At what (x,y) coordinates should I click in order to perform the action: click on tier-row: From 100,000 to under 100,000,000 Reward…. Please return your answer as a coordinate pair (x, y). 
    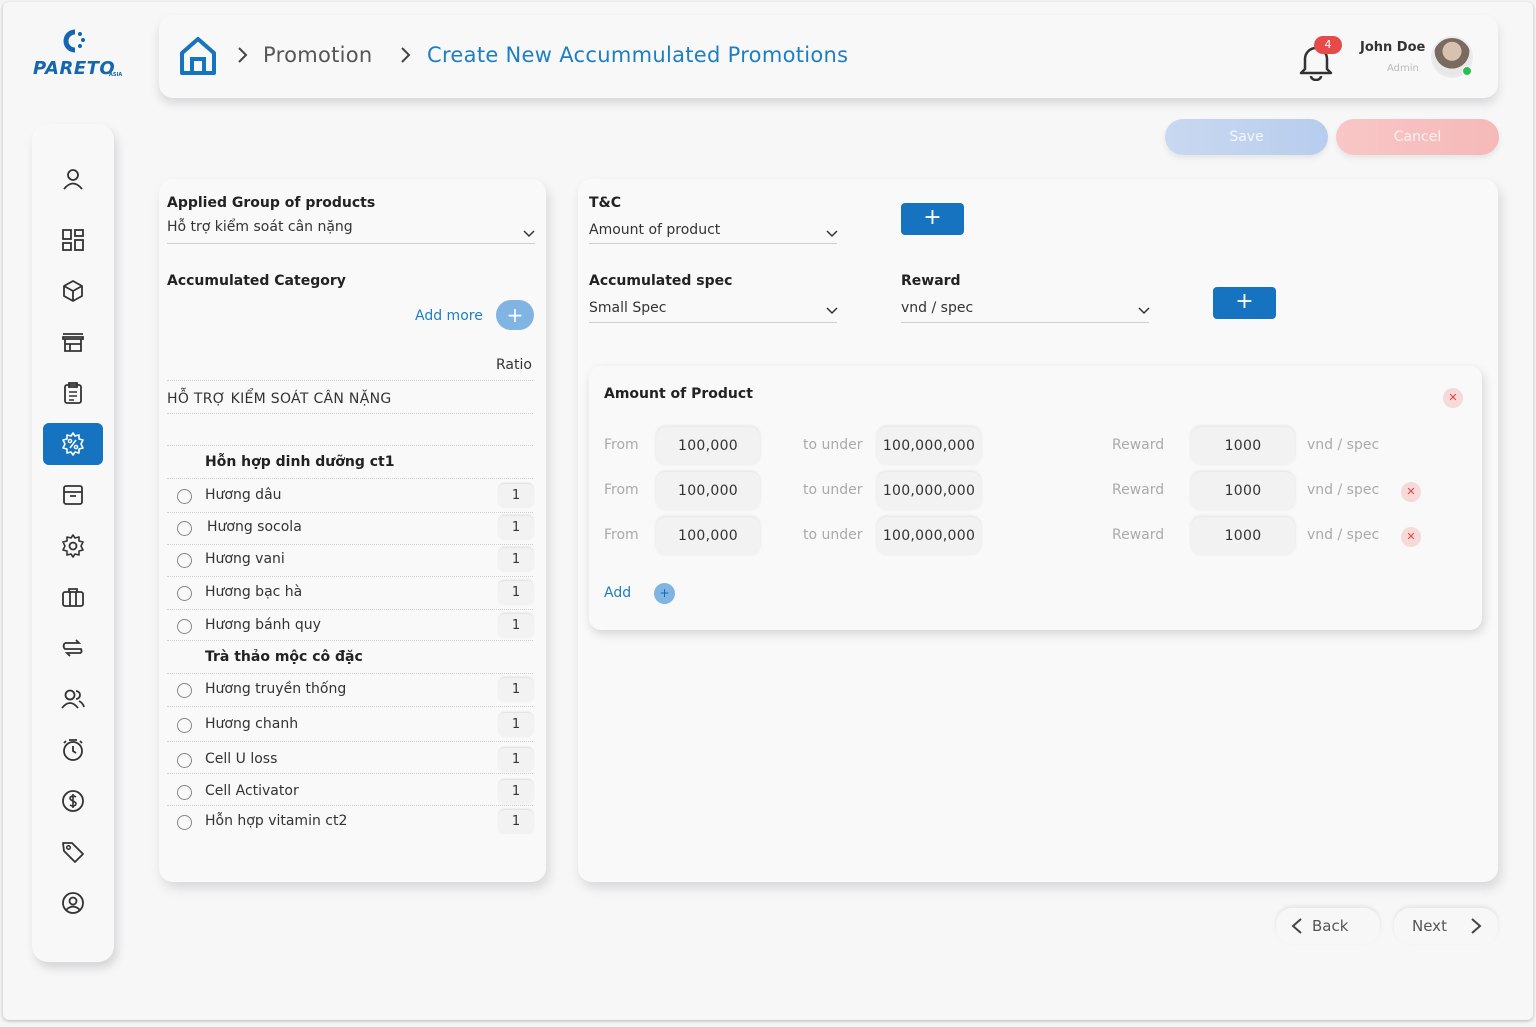
    Looking at the image, I should click on (1034, 447).